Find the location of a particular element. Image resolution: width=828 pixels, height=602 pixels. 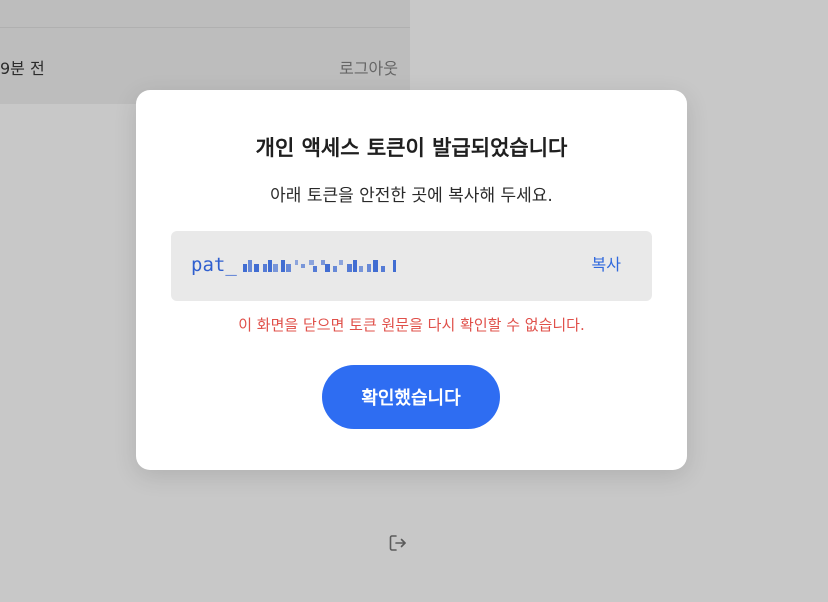

logout-link: 로그아웃 is located at coordinates (368, 67).